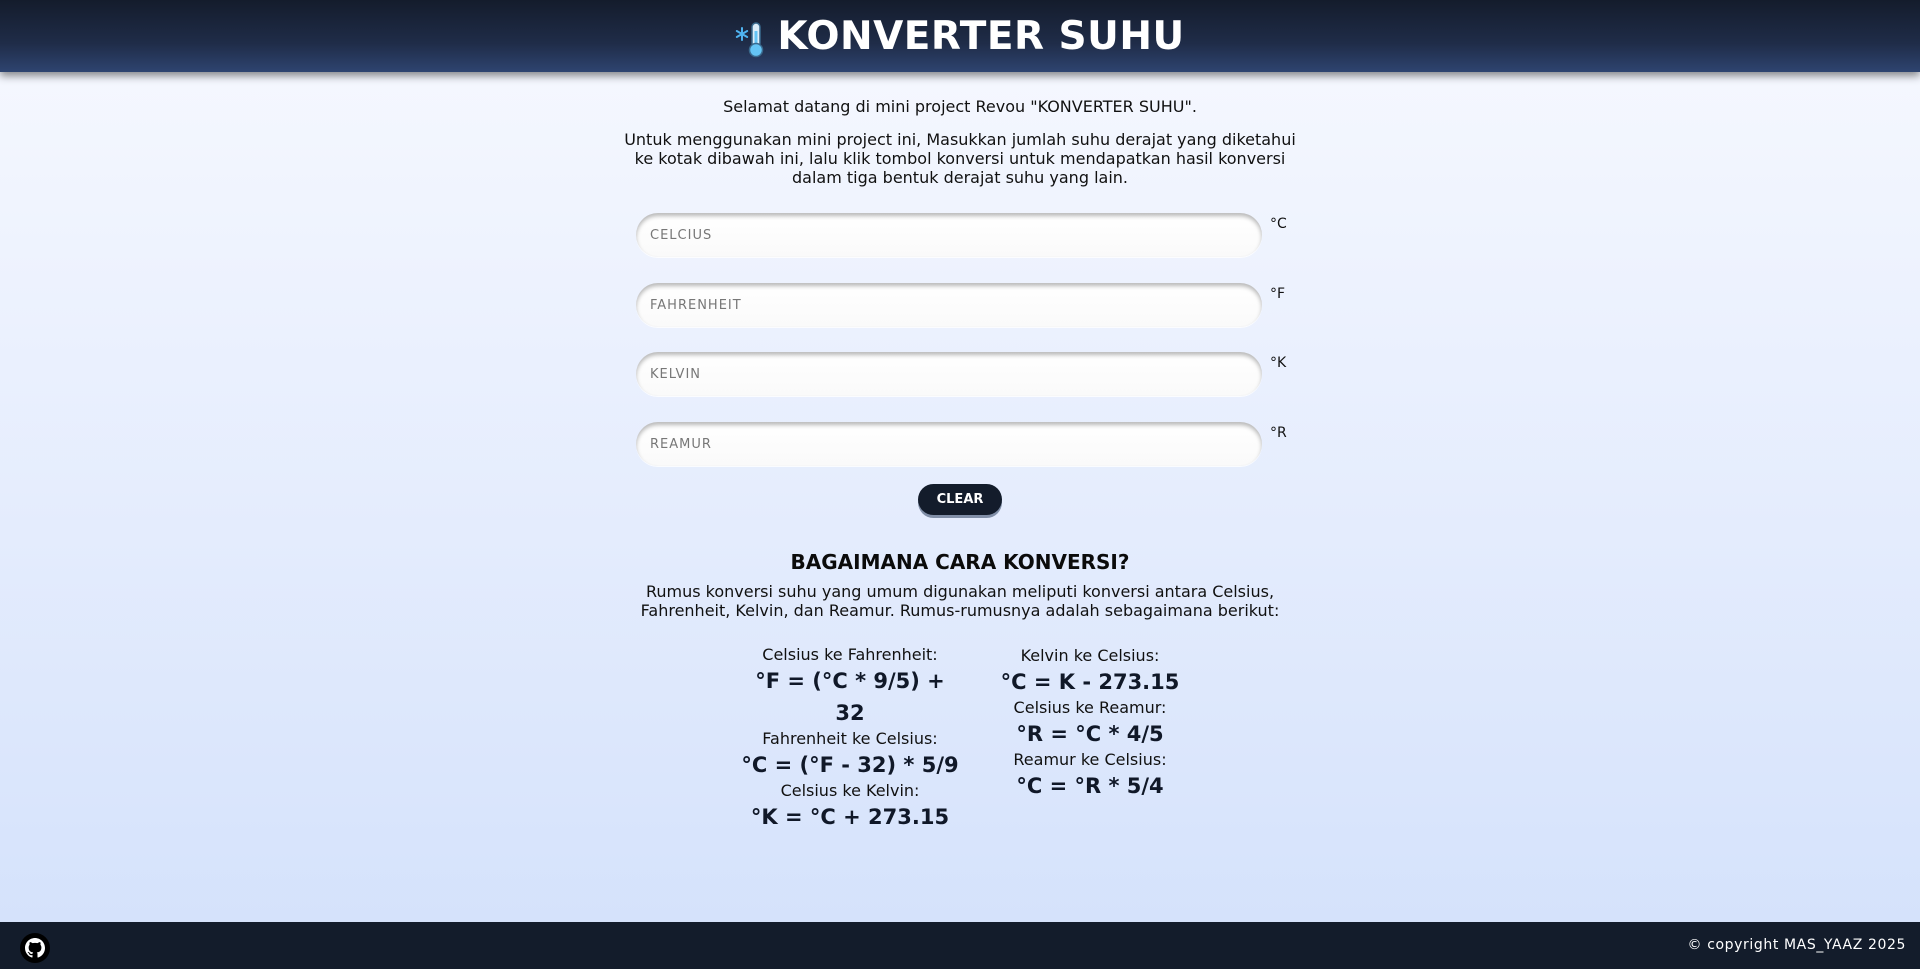 Image resolution: width=1920 pixels, height=969 pixels. What do you see at coordinates (1090, 707) in the screenshot?
I see `formula-label: Celsius ke Reamur:` at bounding box center [1090, 707].